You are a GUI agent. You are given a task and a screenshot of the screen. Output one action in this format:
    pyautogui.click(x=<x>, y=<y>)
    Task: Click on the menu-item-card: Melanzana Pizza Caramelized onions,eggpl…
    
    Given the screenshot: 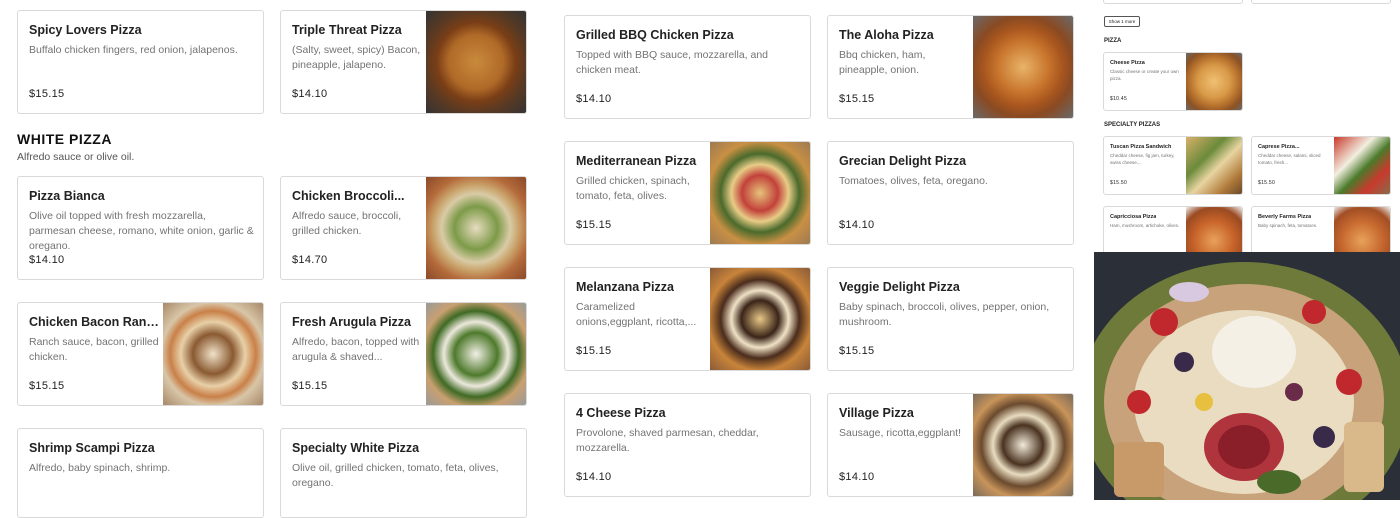 What is the action you would take?
    pyautogui.click(x=687, y=319)
    